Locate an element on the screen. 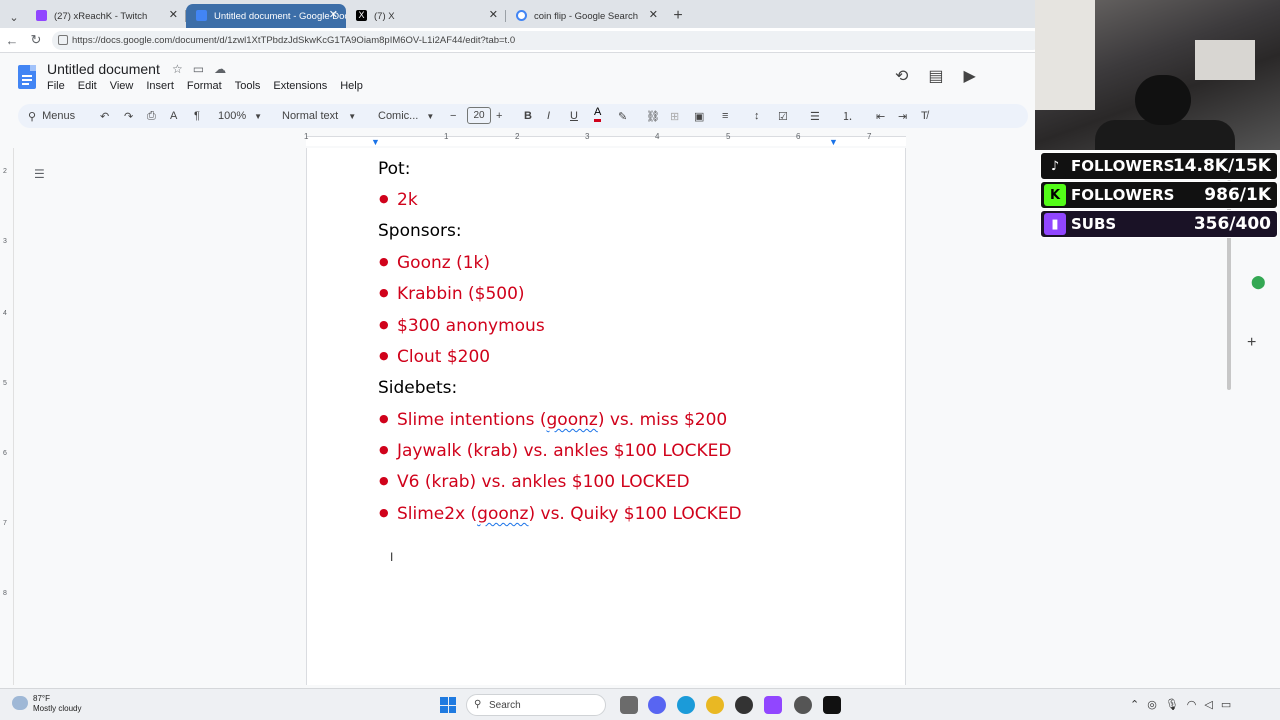 This screenshot has width=1280, height=720. vruler-number: 8 is located at coordinates (5, 593).